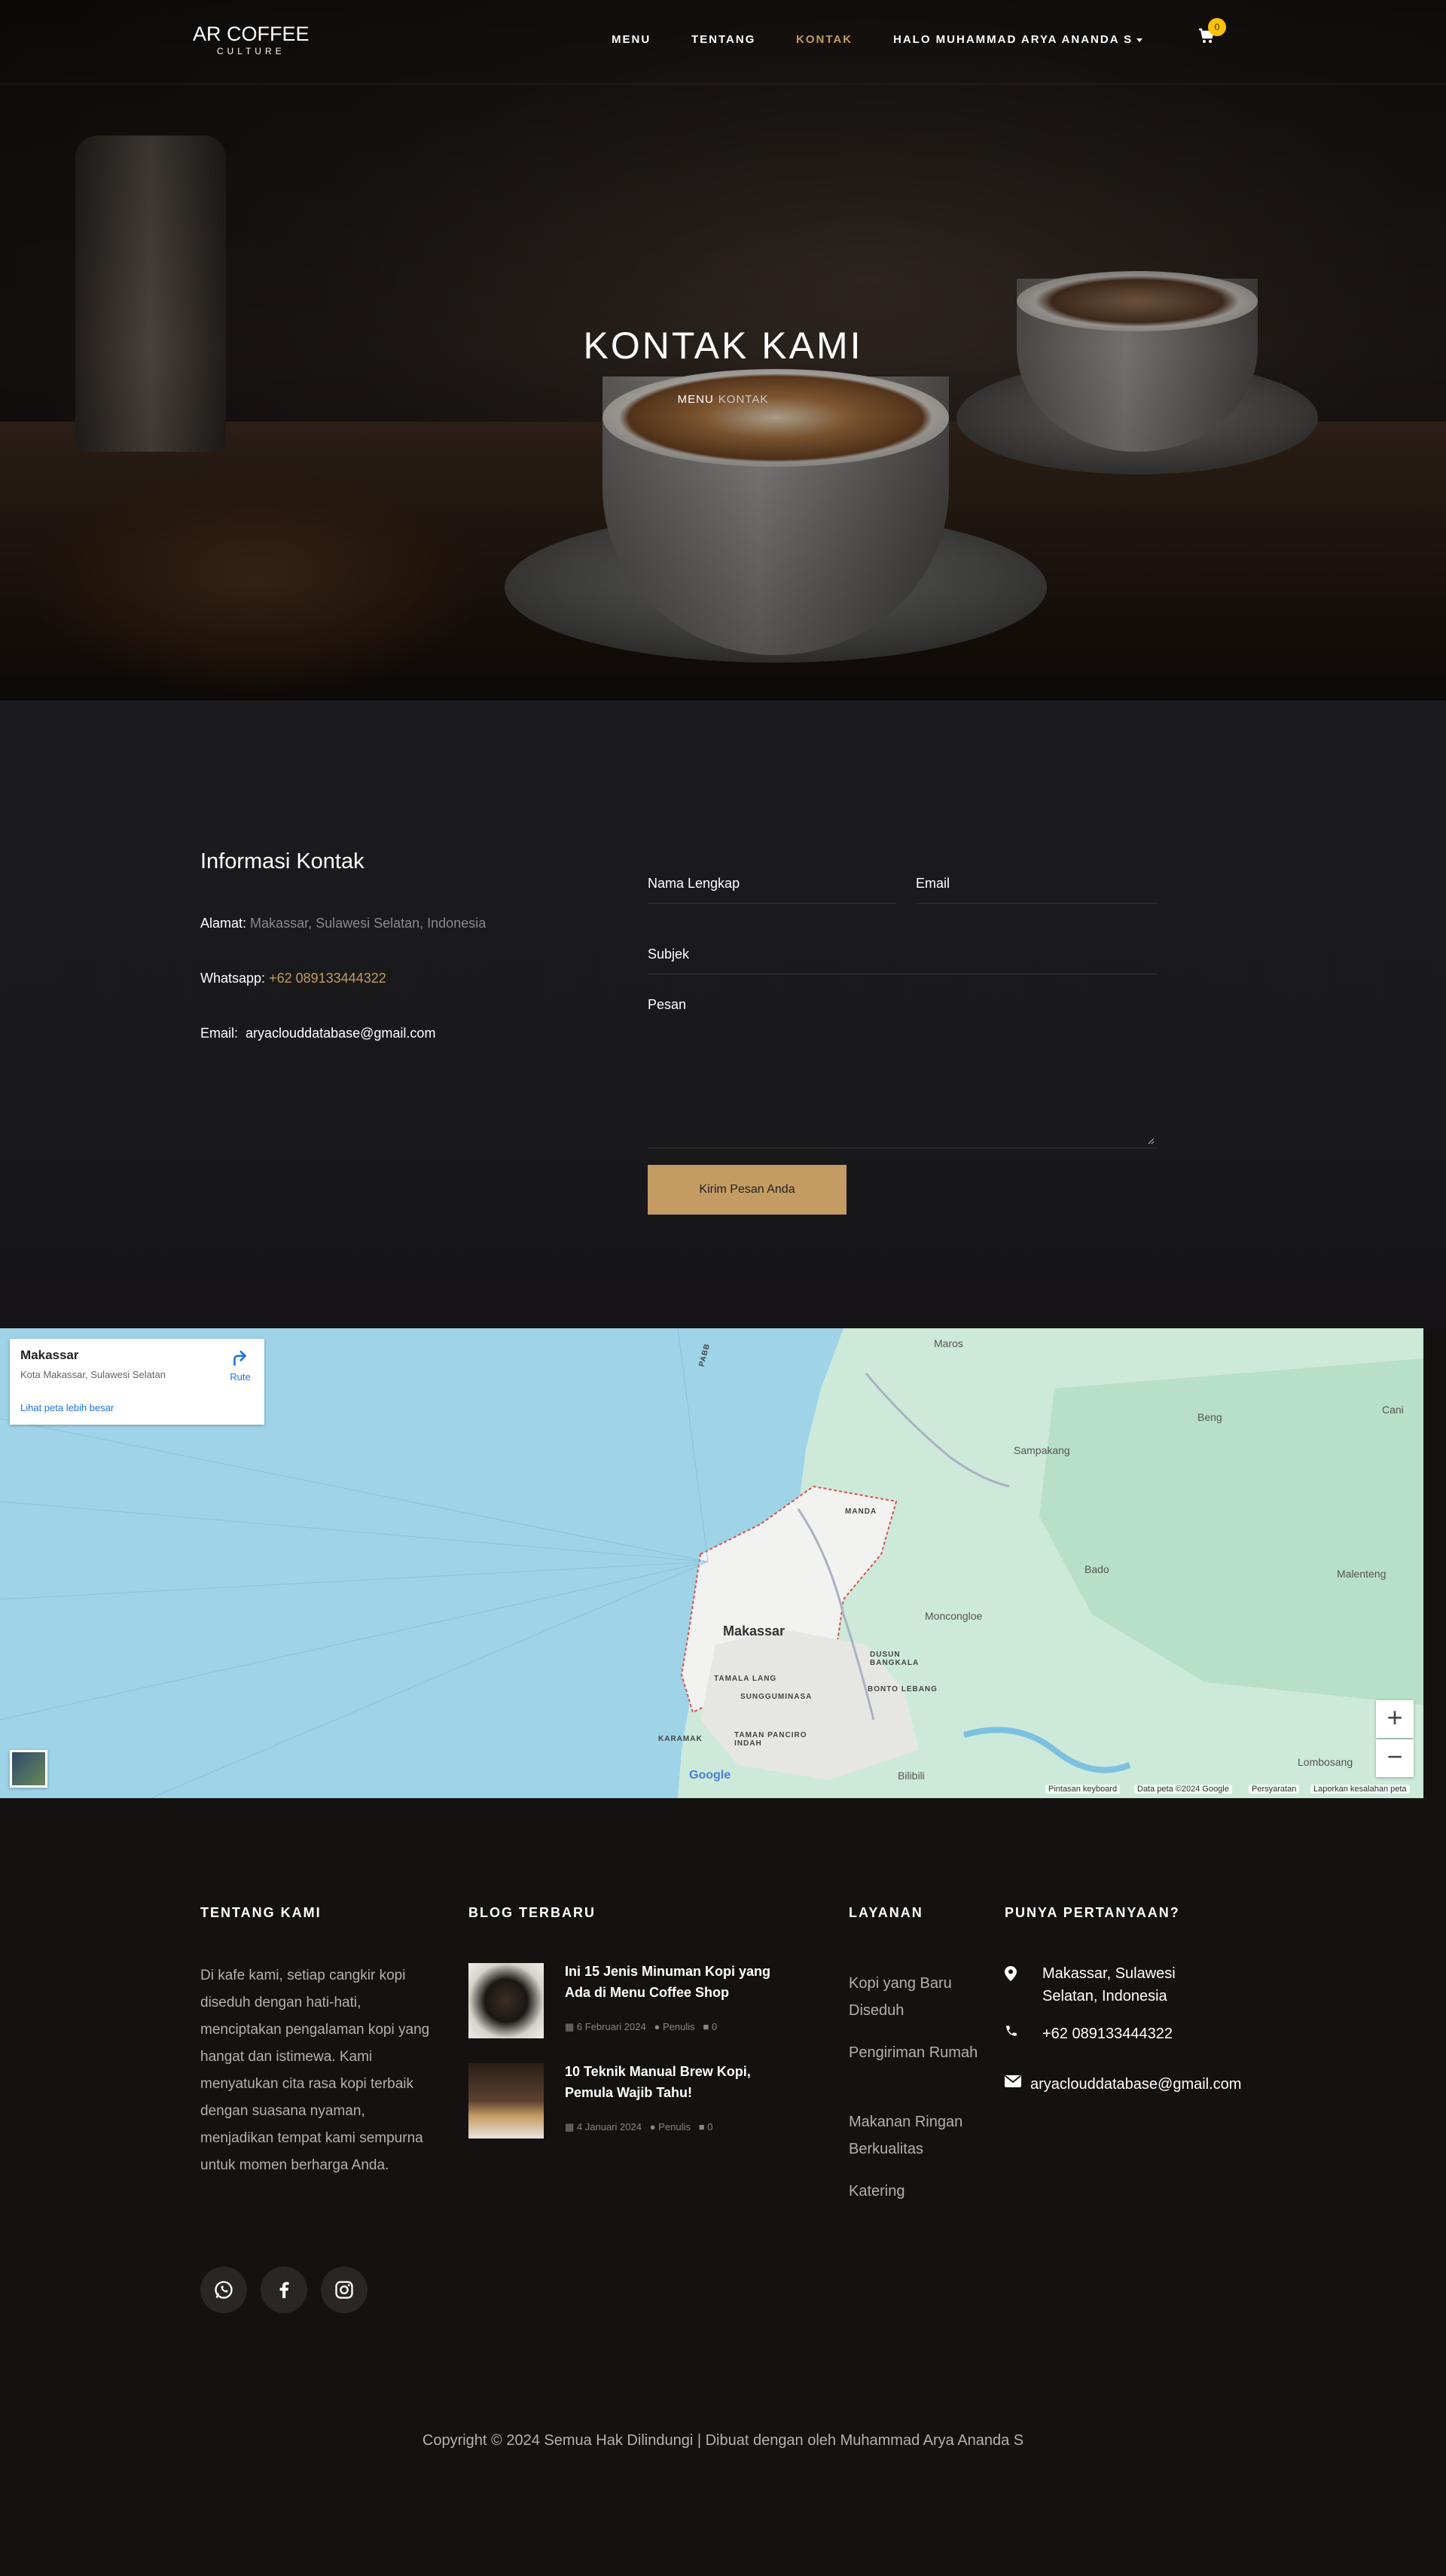  Describe the element at coordinates (824, 39) in the screenshot. I see `nav-link-kontak: KONTAK` at that location.